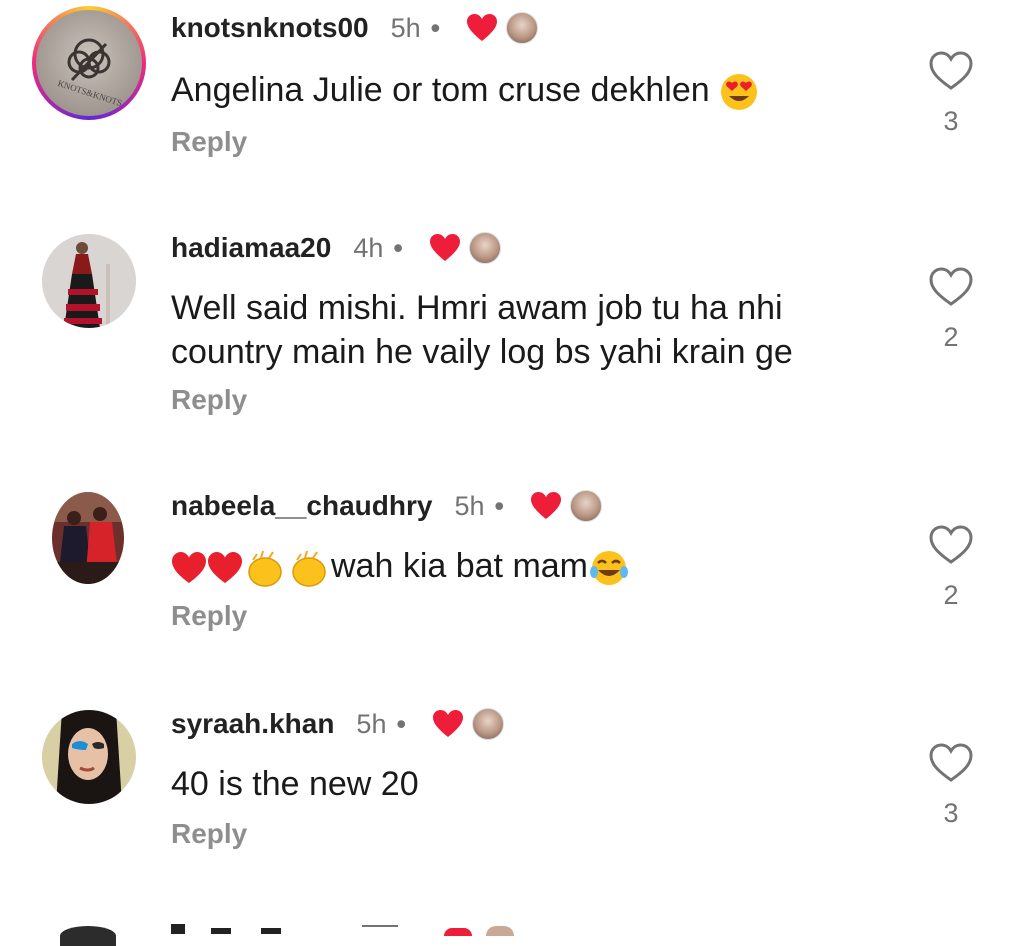 This screenshot has height=946, width=1024. I want to click on timestamp: 4h, so click(368, 247).